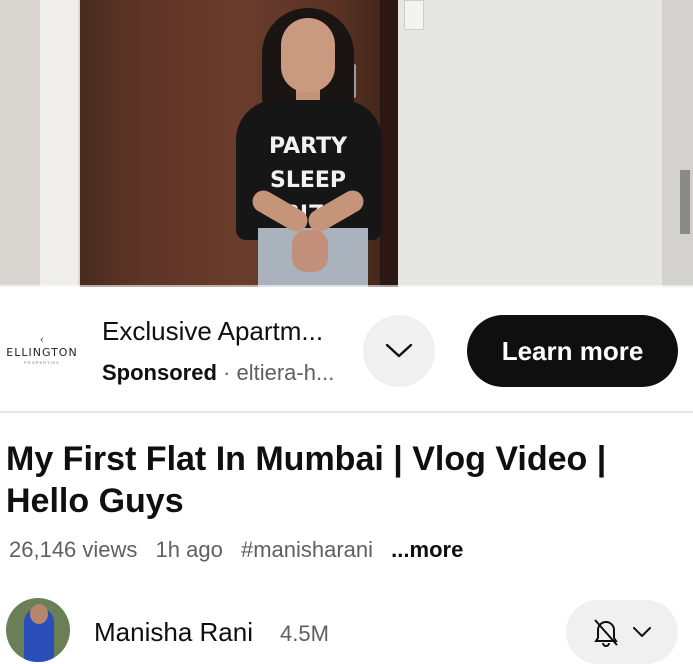 This screenshot has width=693, height=664. I want to click on avatar-figure-head, so click(39, 614).